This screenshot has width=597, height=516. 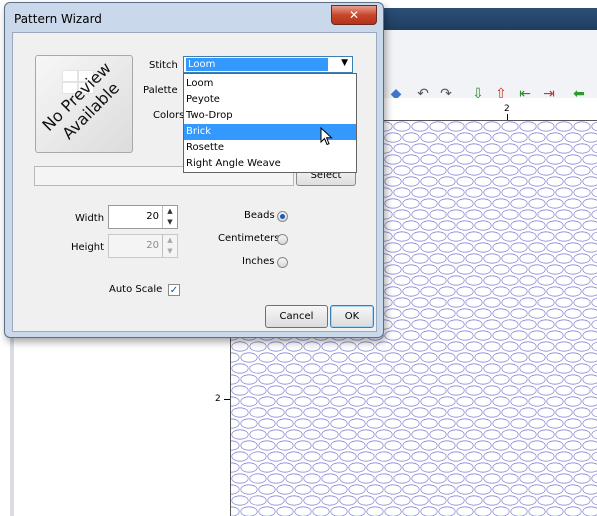 What do you see at coordinates (169, 222) in the screenshot?
I see `spin-down-icon: ▼` at bounding box center [169, 222].